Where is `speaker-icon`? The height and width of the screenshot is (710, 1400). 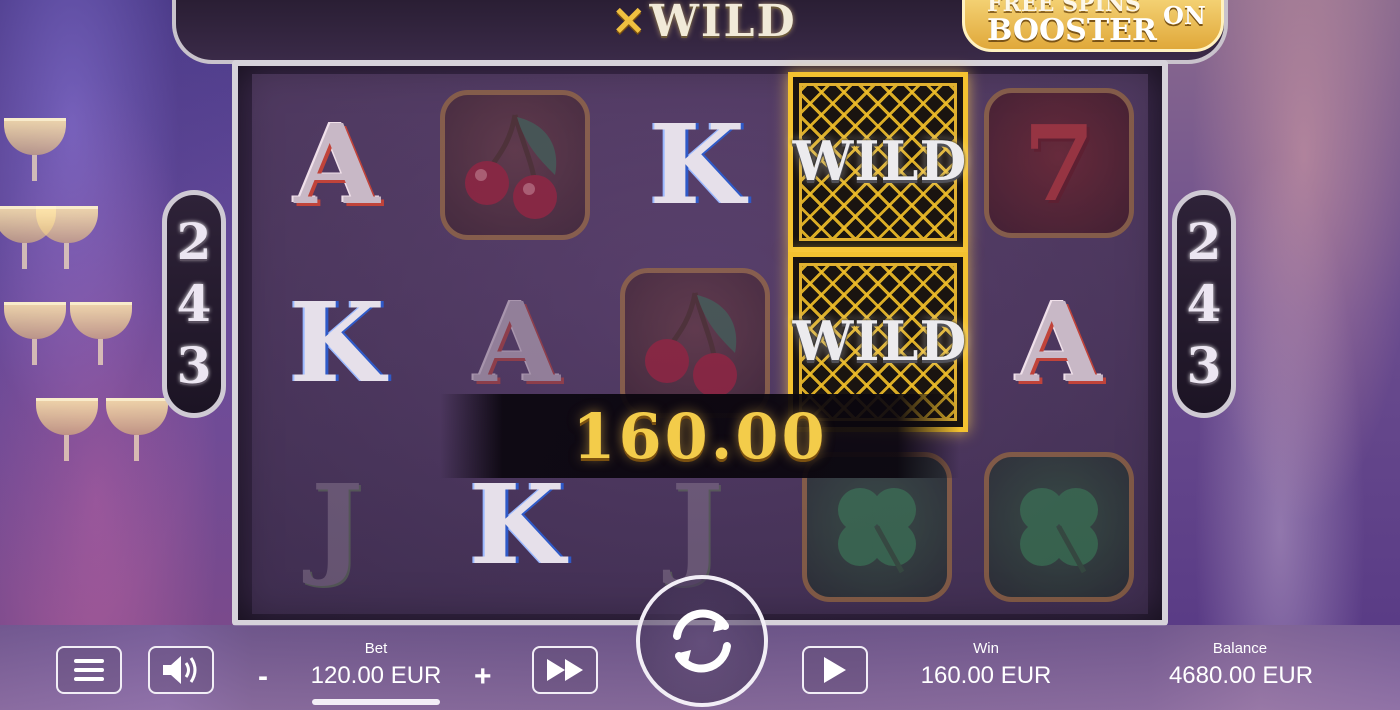 speaker-icon is located at coordinates (180, 670).